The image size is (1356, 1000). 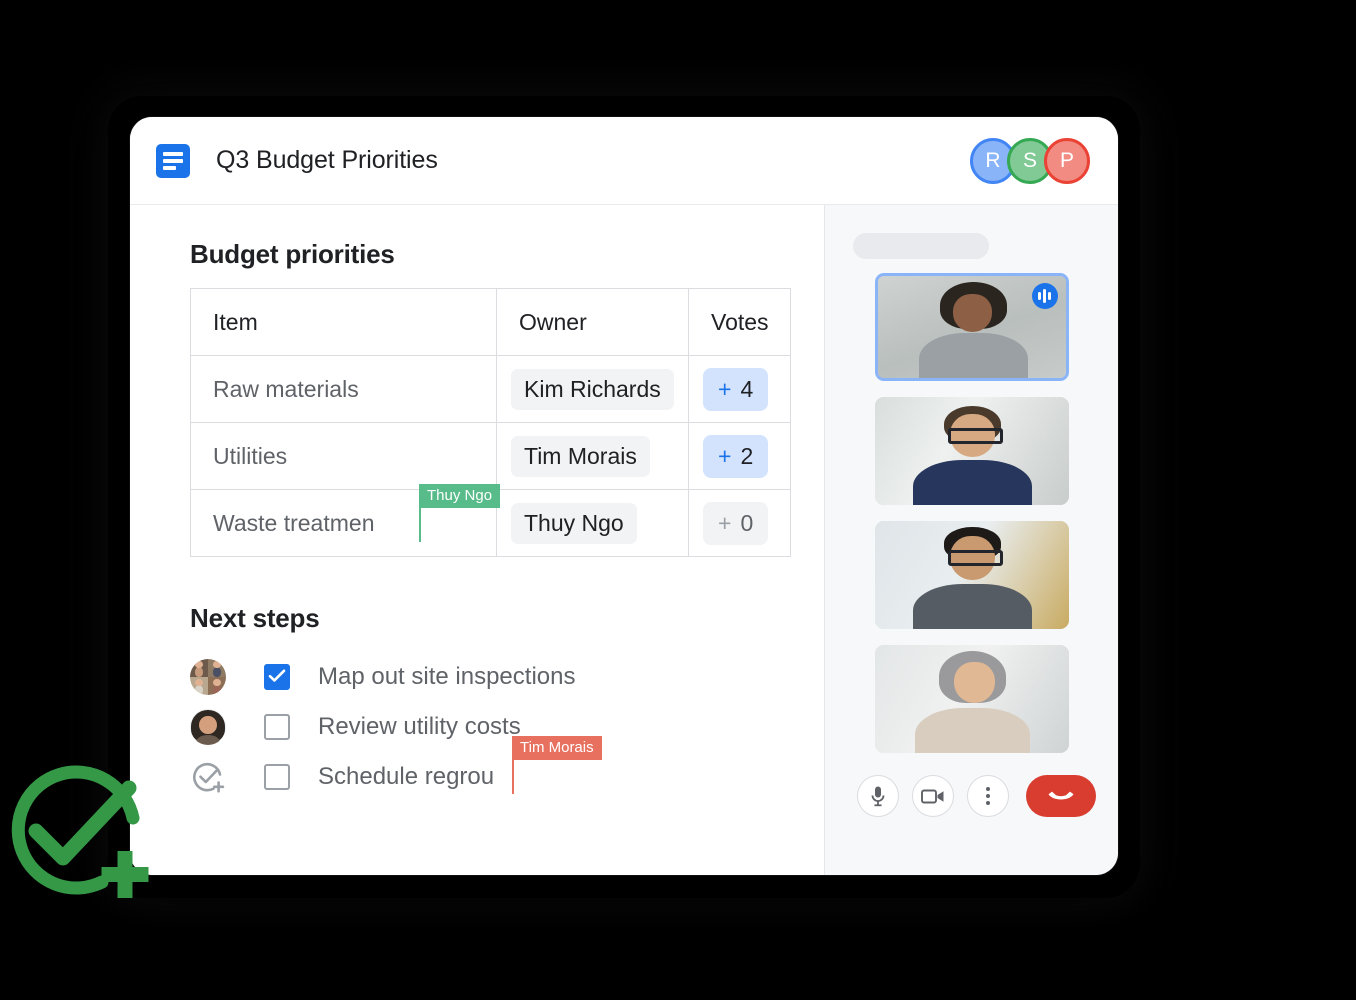 I want to click on avatar-group, so click(x=208, y=677).